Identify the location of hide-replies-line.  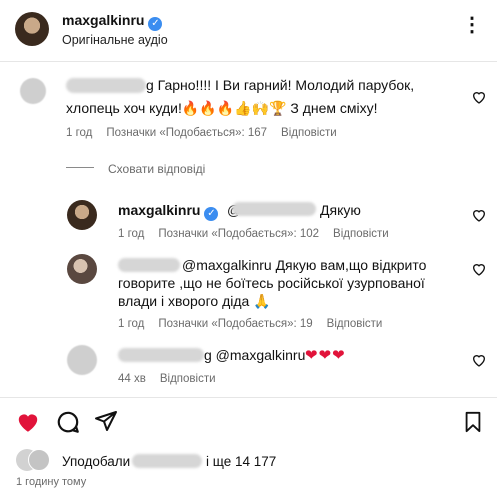
(80, 167).